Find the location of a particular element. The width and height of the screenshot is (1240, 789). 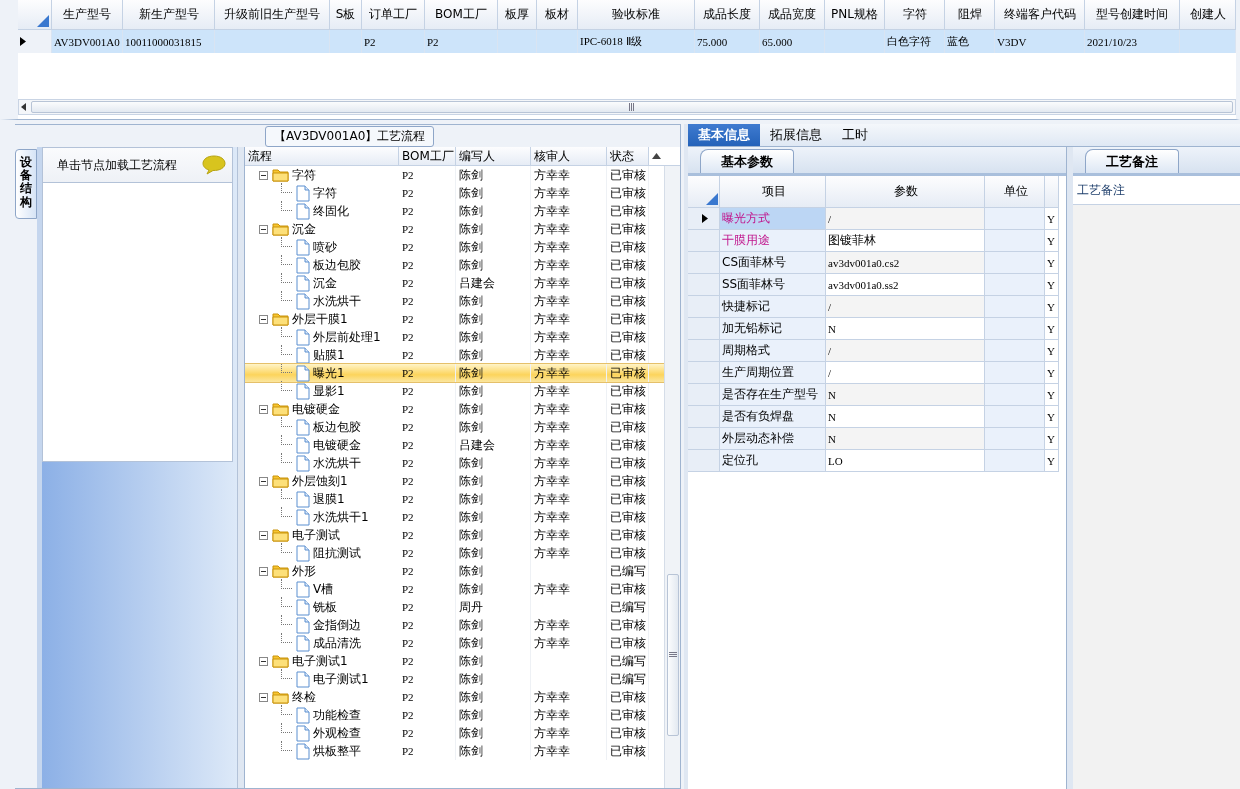

column-header: 升级前旧生产型号 is located at coordinates (272, 15).